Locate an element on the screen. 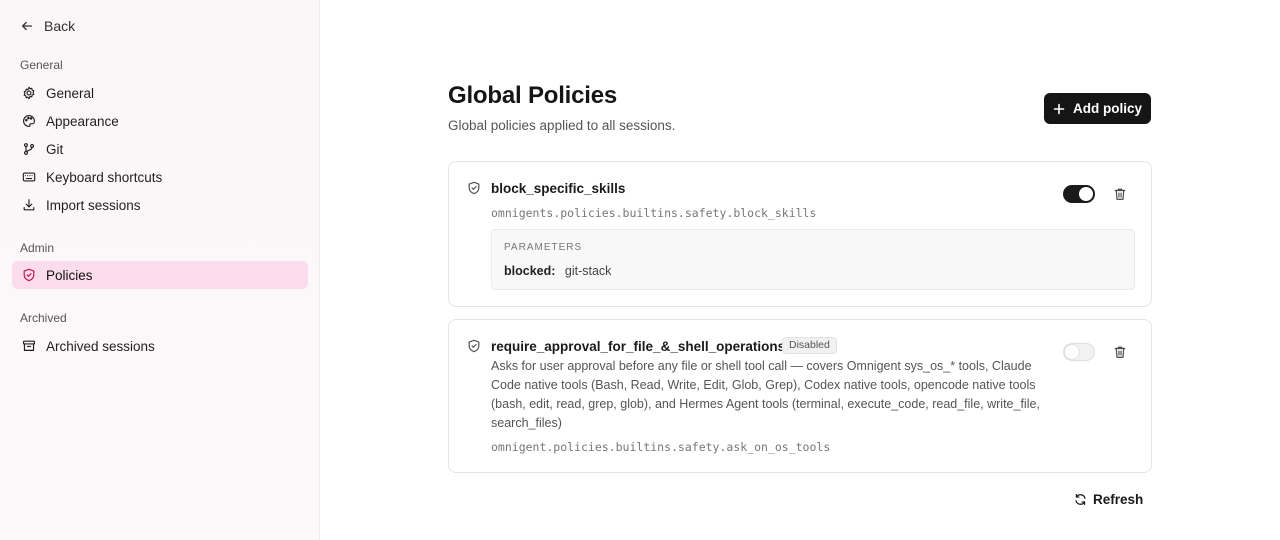  sidebar-item-label: Archived sessions is located at coordinates (100, 346).